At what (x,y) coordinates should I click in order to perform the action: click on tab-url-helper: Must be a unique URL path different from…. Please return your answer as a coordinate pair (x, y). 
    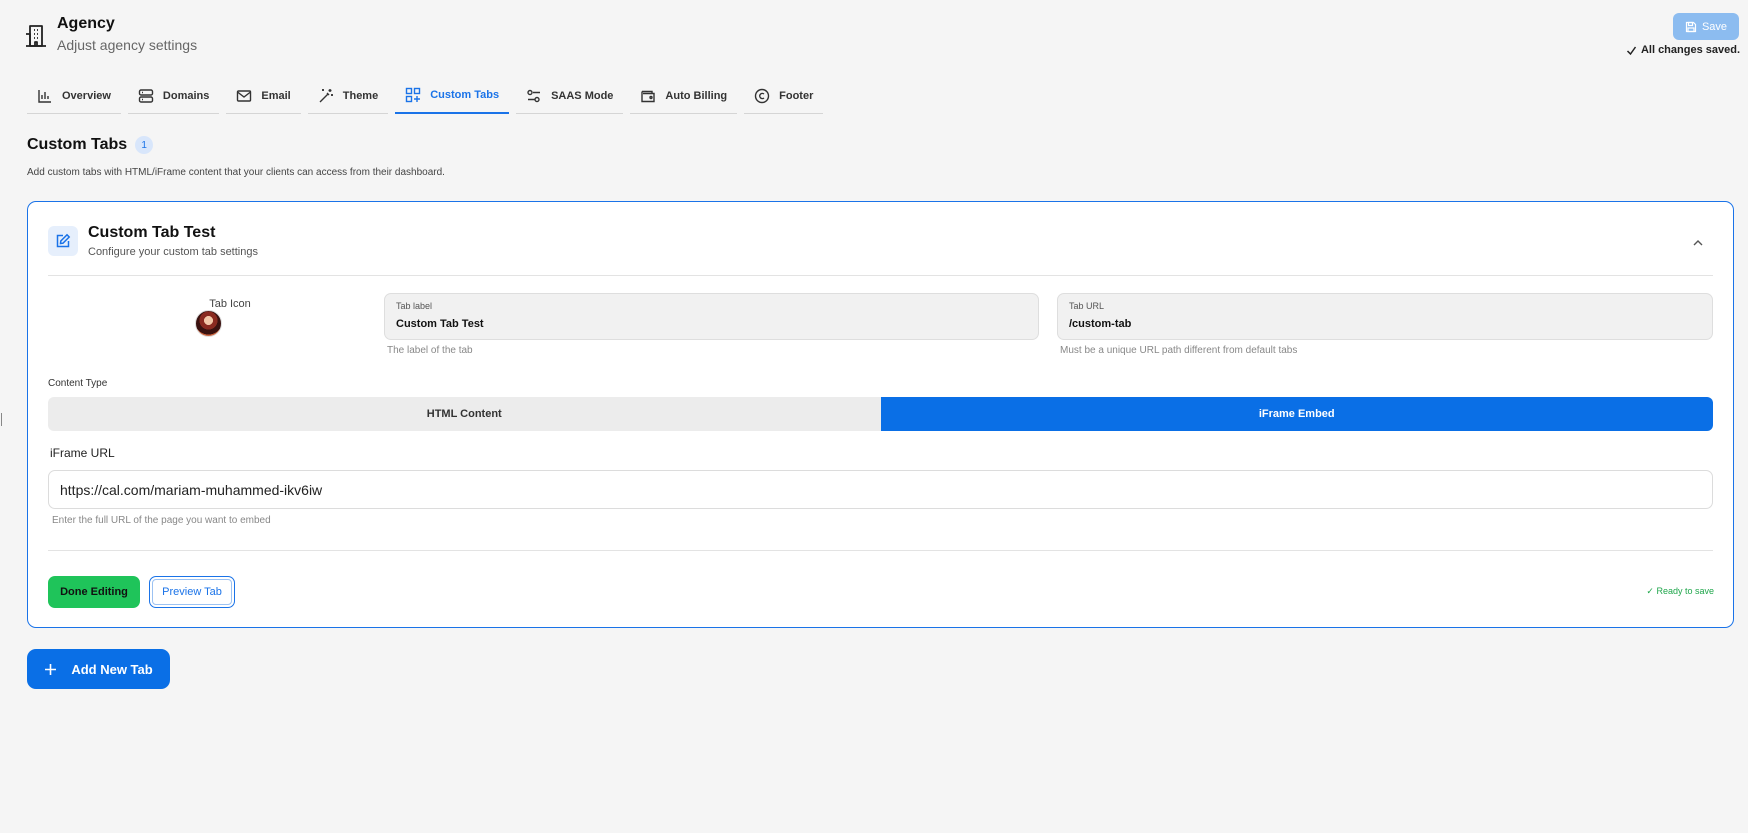
    Looking at the image, I should click on (1179, 350).